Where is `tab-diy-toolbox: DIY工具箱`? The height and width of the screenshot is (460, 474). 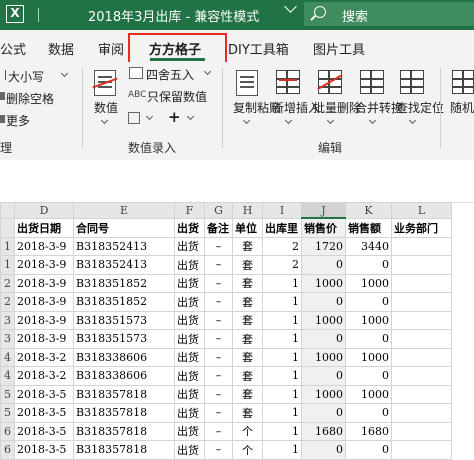 tab-diy-toolbox: DIY工具箱 is located at coordinates (258, 48).